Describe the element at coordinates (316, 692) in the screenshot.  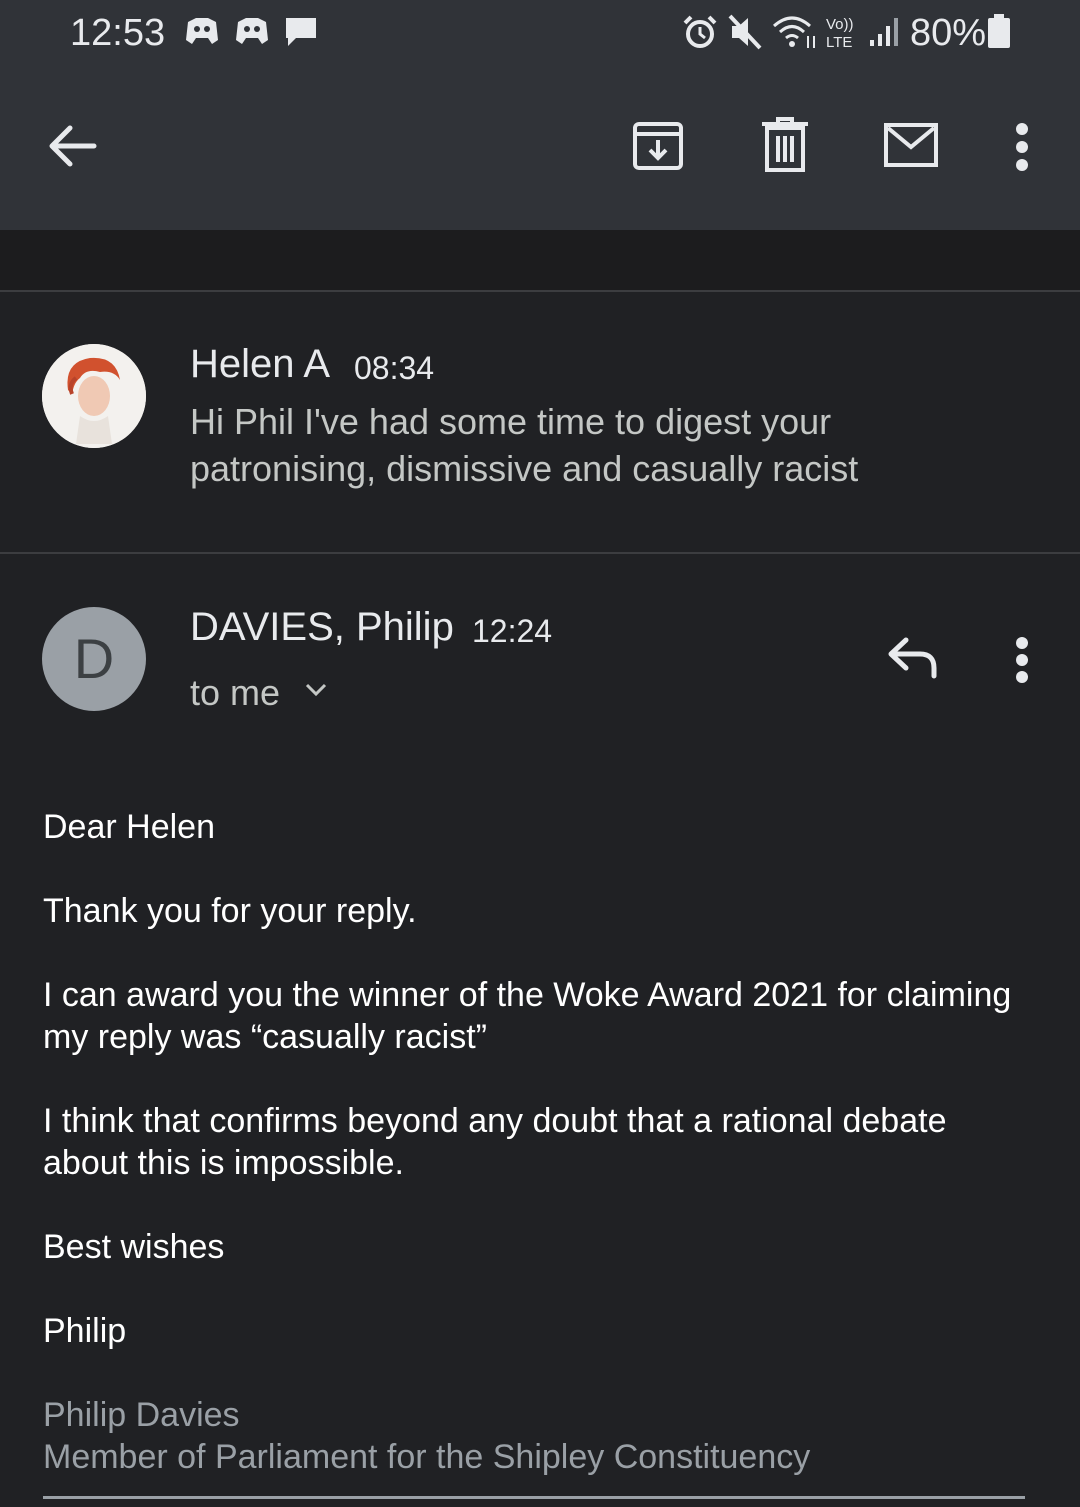
I see `chevron-down-icon` at that location.